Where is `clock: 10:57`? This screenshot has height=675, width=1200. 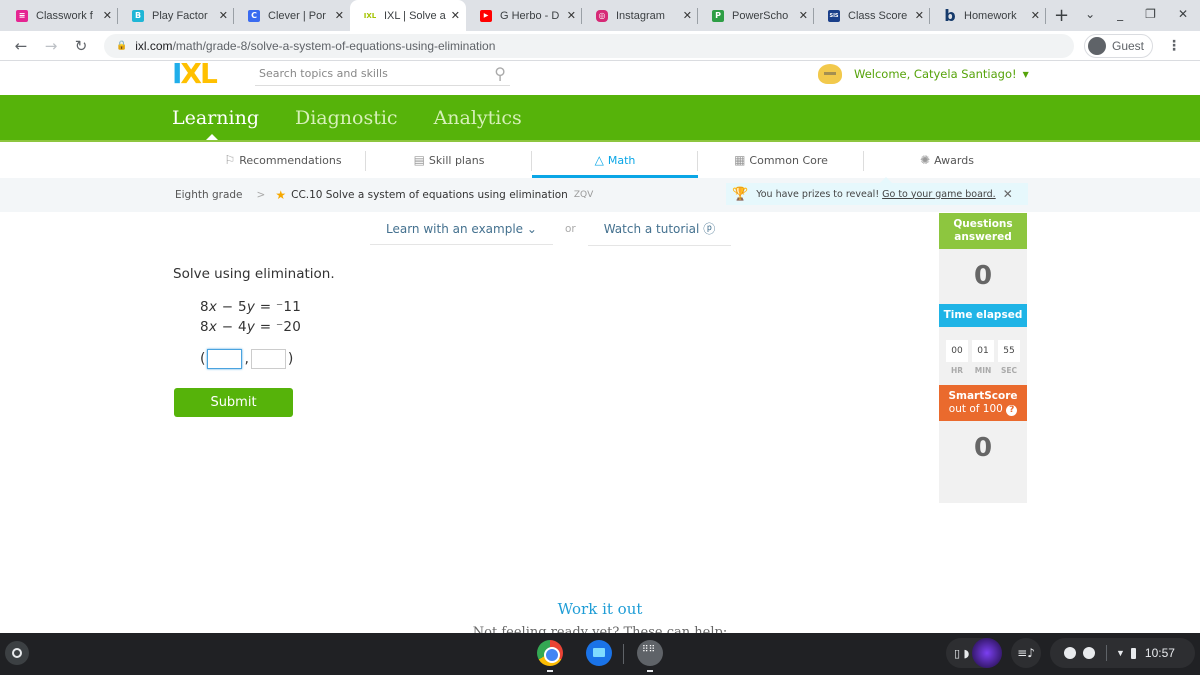
clock: 10:57 is located at coordinates (1159, 653).